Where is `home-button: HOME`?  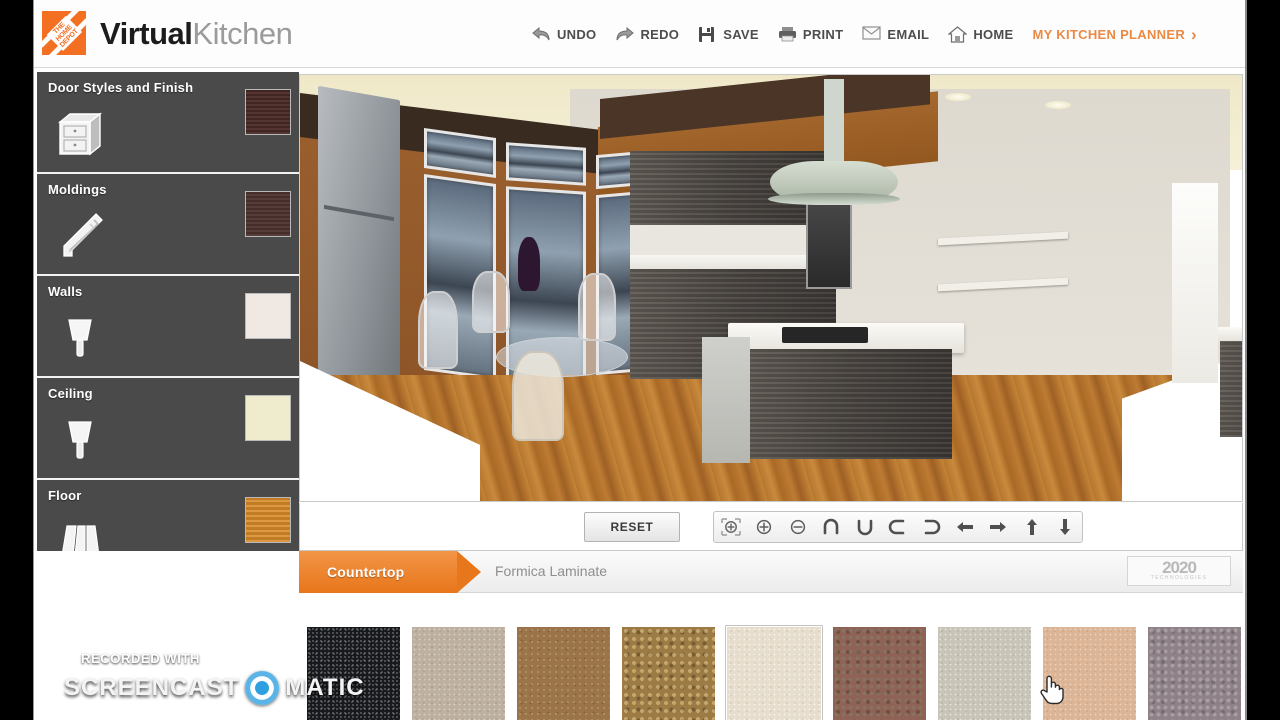 home-button: HOME is located at coordinates (980, 34).